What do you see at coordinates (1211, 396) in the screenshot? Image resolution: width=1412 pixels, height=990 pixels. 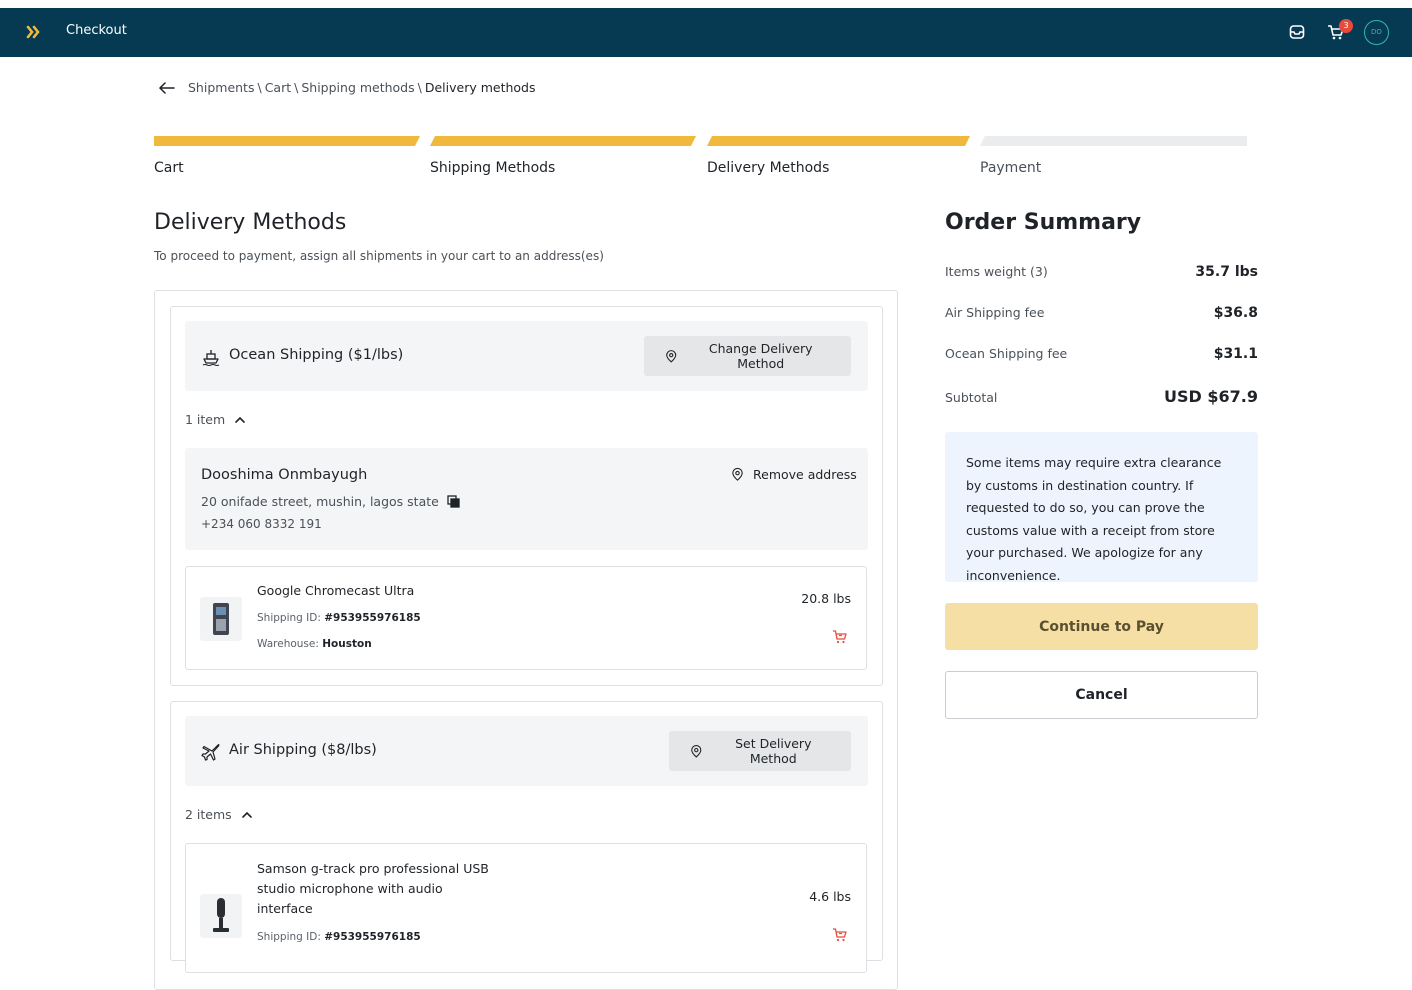 I see `subtotal-value: USD $67.9` at bounding box center [1211, 396].